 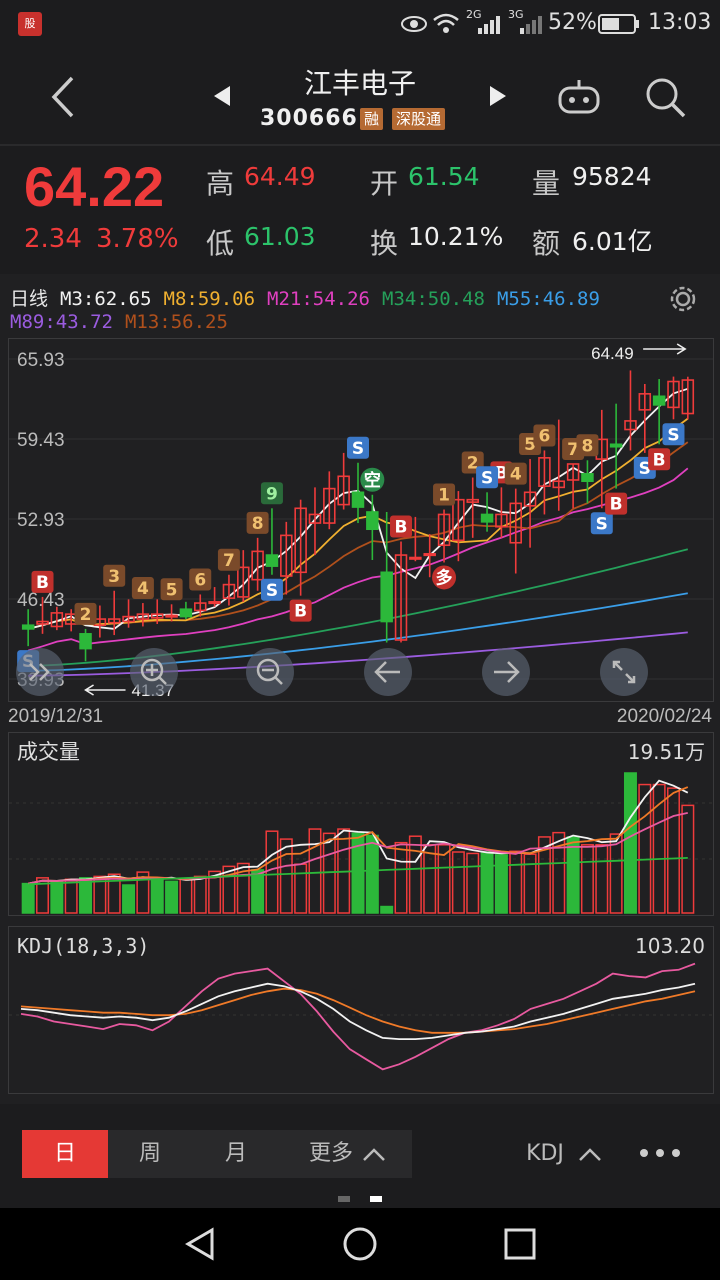 What do you see at coordinates (588, 446) in the screenshot?
I see `signal-marker-label: 8` at bounding box center [588, 446].